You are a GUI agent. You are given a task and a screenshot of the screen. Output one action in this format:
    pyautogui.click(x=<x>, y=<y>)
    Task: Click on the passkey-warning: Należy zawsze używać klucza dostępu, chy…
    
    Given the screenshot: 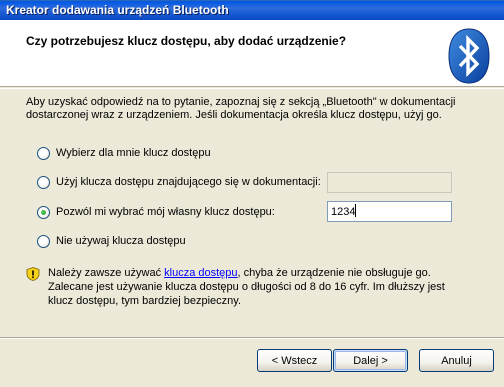 What is the action you would take?
    pyautogui.click(x=248, y=287)
    